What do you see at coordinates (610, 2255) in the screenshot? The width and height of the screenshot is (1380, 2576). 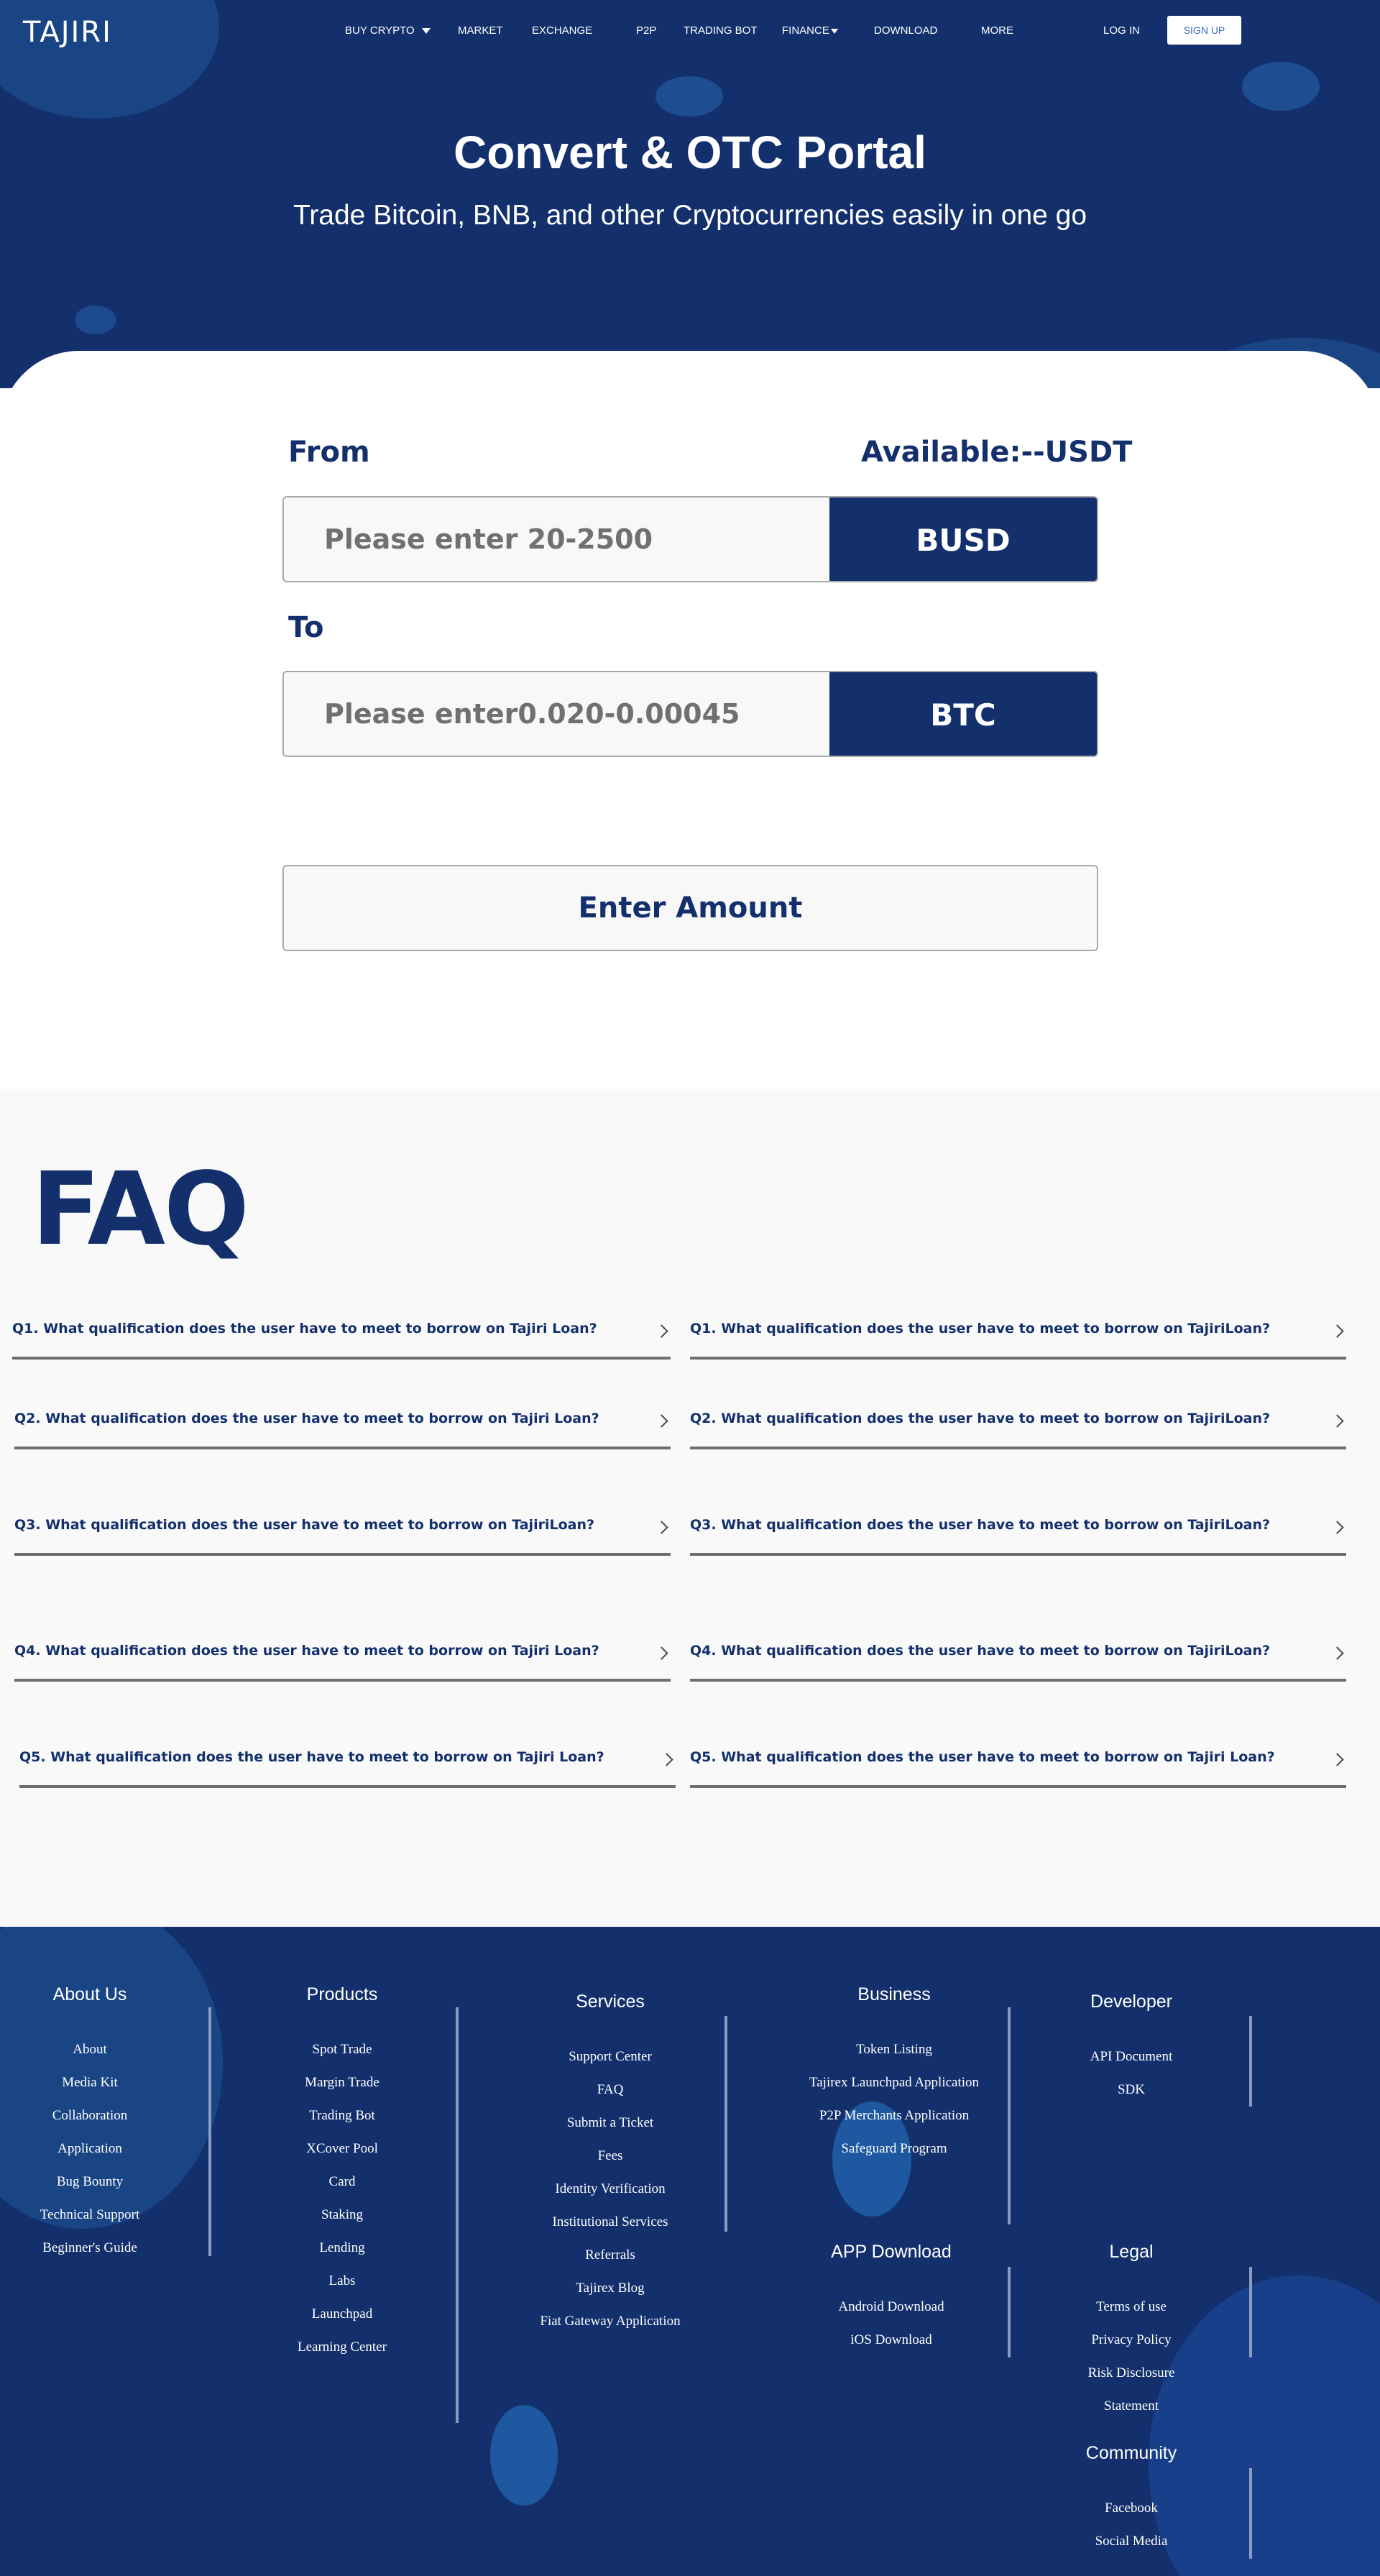 I see `footer-link: Referrals` at bounding box center [610, 2255].